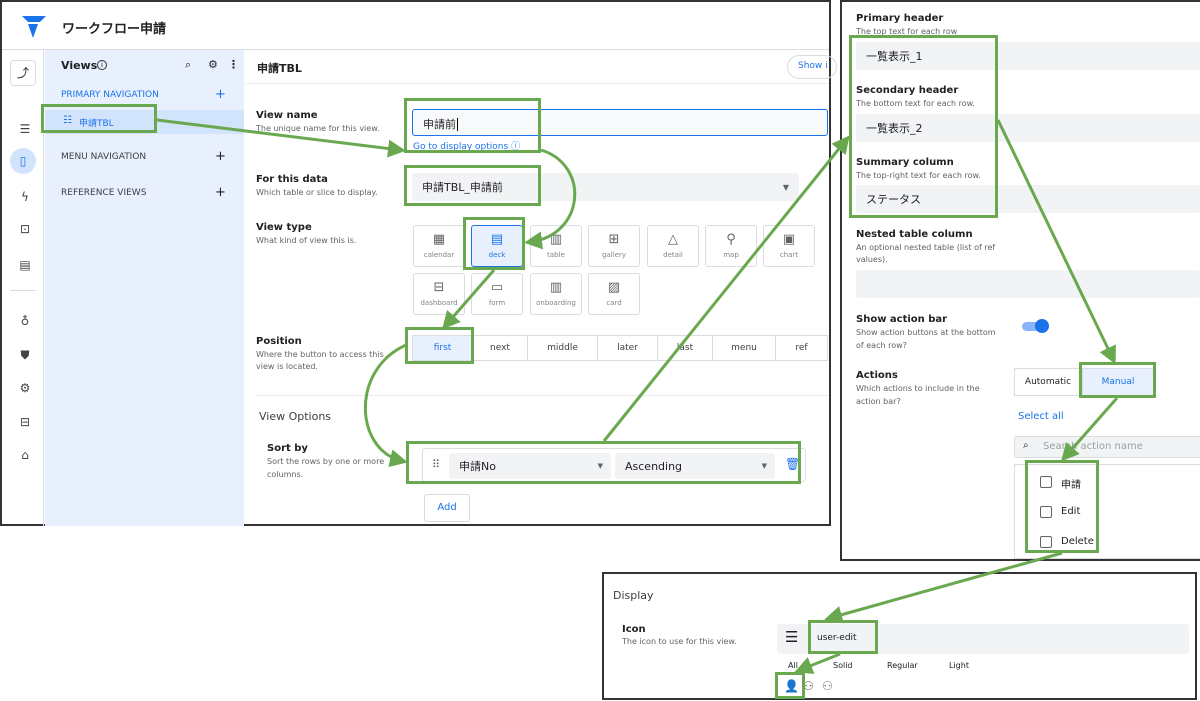 Image resolution: width=1200 pixels, height=701 pixels. I want to click on arrow-sort-to-headers, so click(726, 288).